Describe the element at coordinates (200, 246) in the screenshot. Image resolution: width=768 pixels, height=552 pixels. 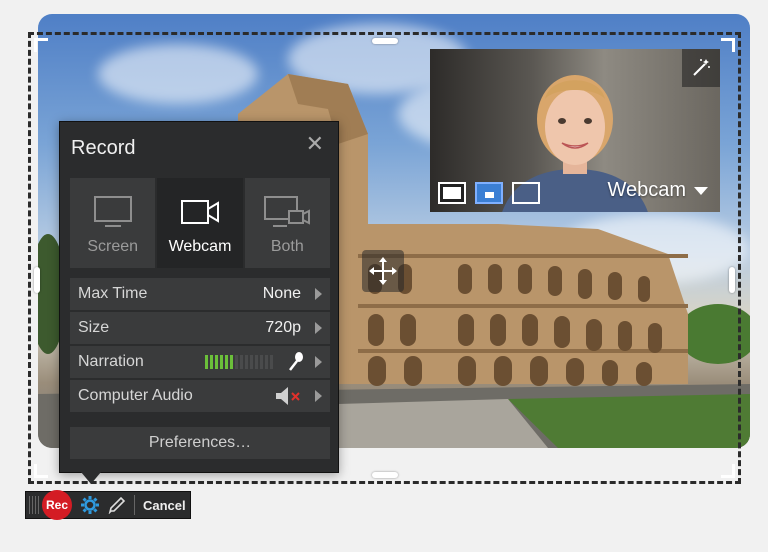
I see `mode-webcam-label: Webcam` at that location.